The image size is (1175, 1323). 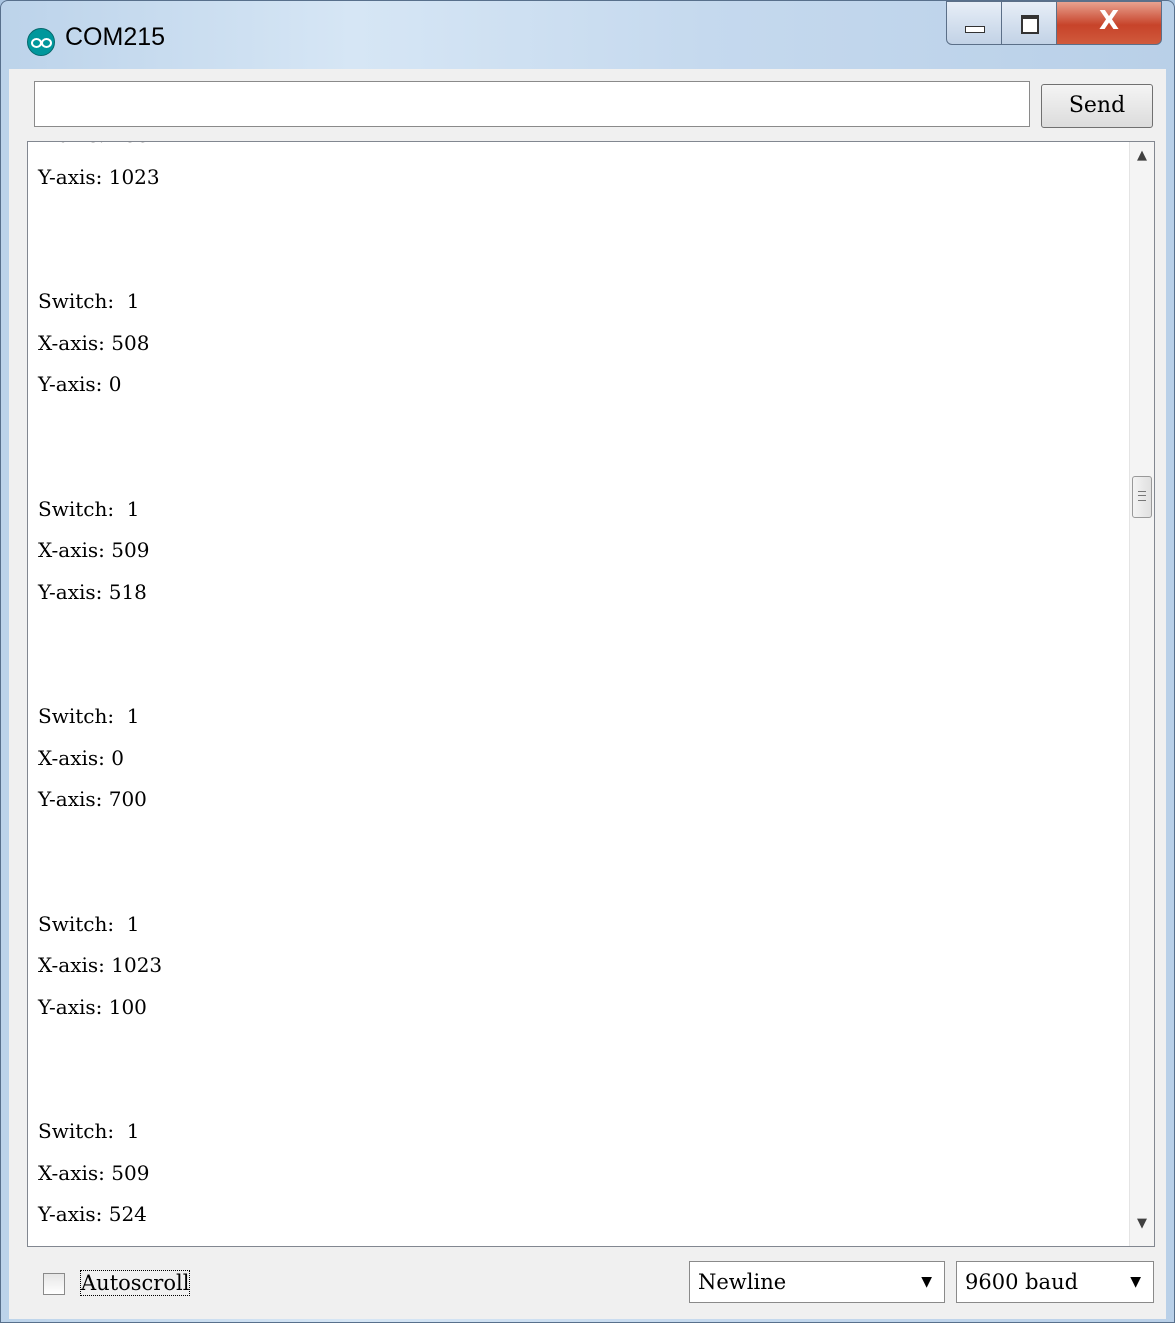 I want to click on maximize-button, so click(x=1029, y=23).